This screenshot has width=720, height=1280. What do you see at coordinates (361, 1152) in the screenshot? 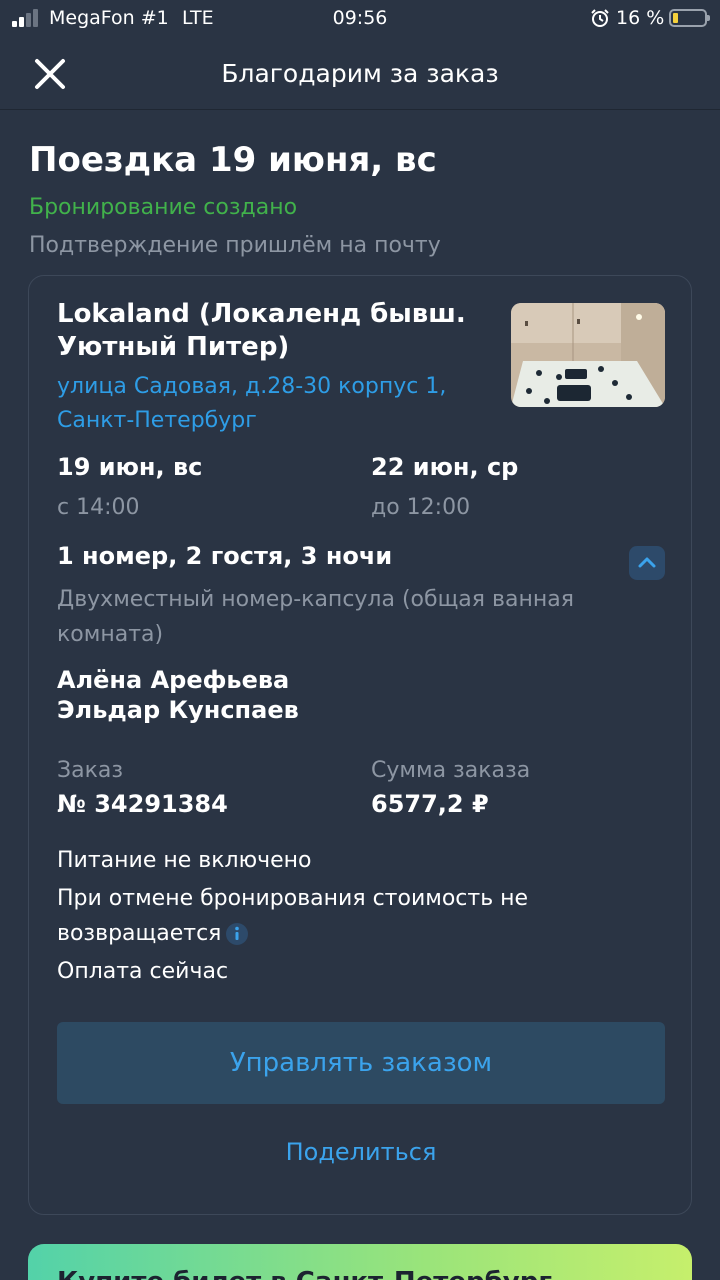
I see `share-link: Поделиться` at bounding box center [361, 1152].